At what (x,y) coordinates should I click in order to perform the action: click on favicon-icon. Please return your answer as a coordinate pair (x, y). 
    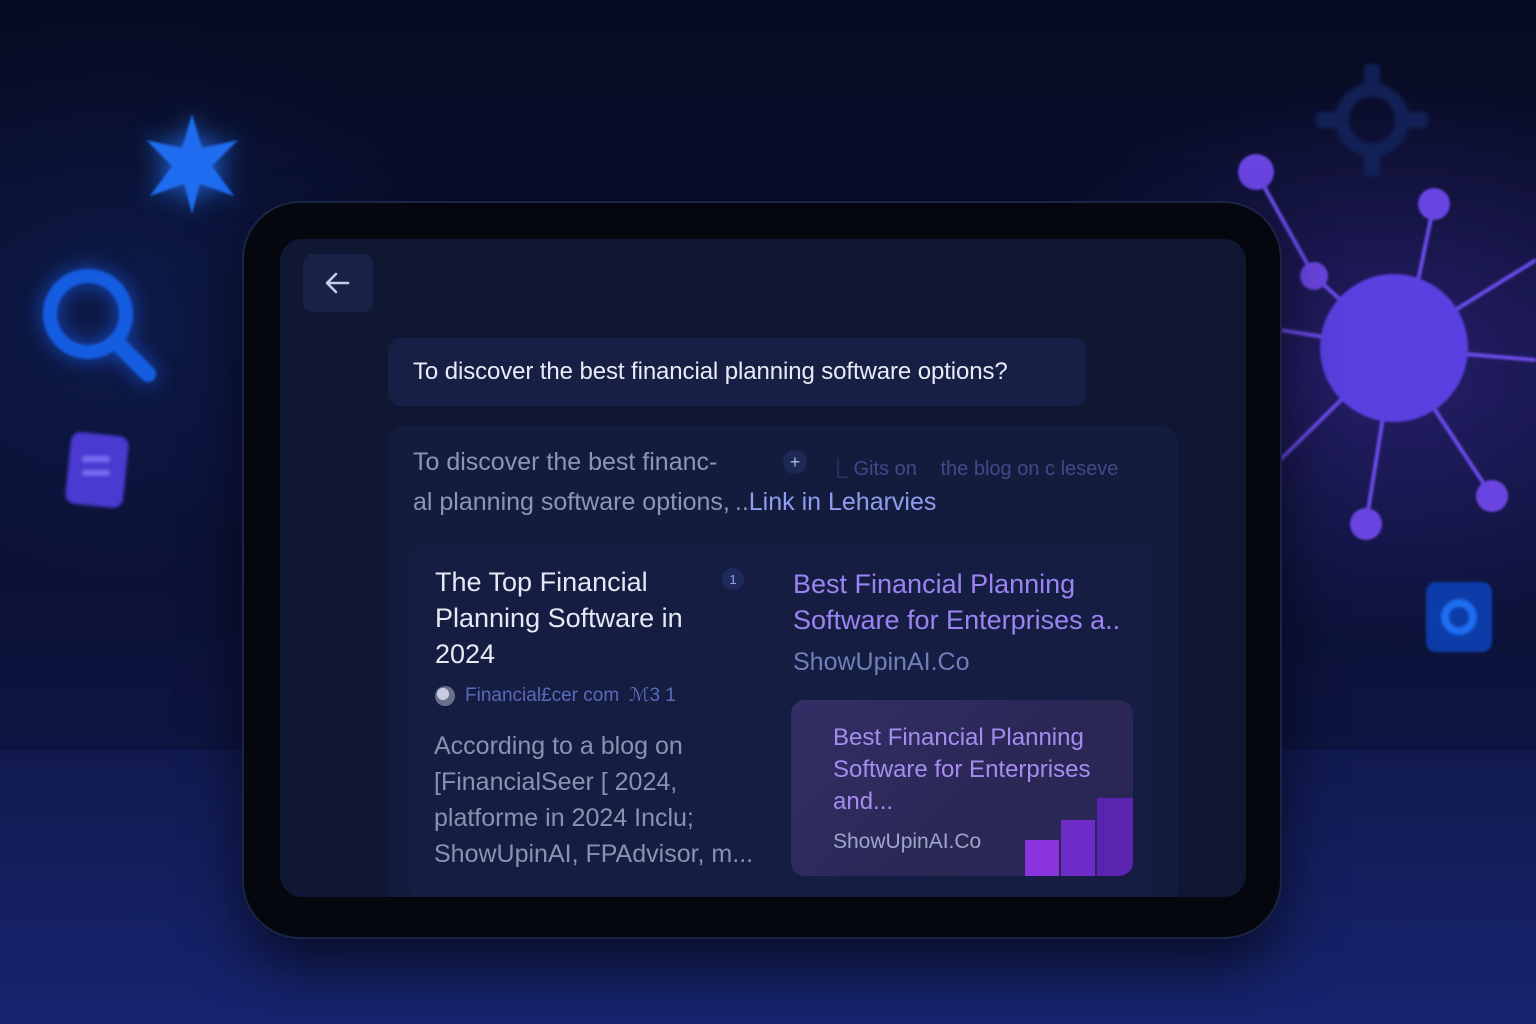
    Looking at the image, I should click on (445, 695).